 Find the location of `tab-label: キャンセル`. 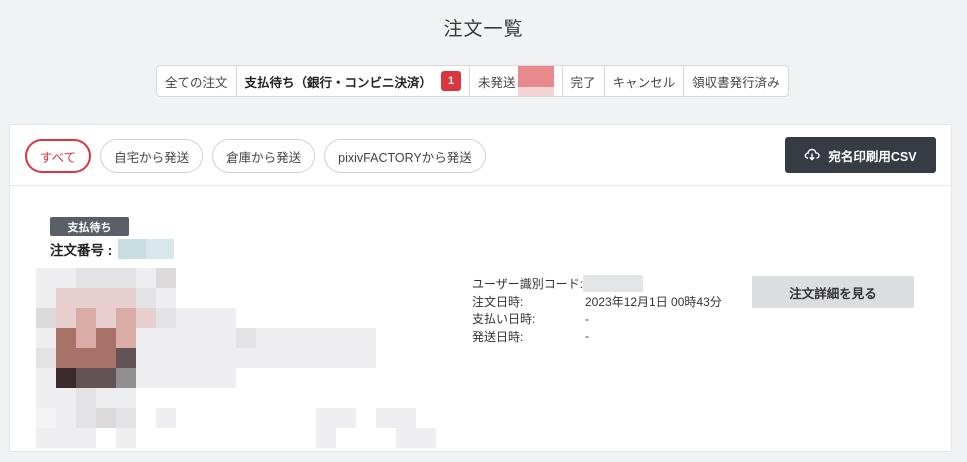

tab-label: キャンセル is located at coordinates (644, 82).